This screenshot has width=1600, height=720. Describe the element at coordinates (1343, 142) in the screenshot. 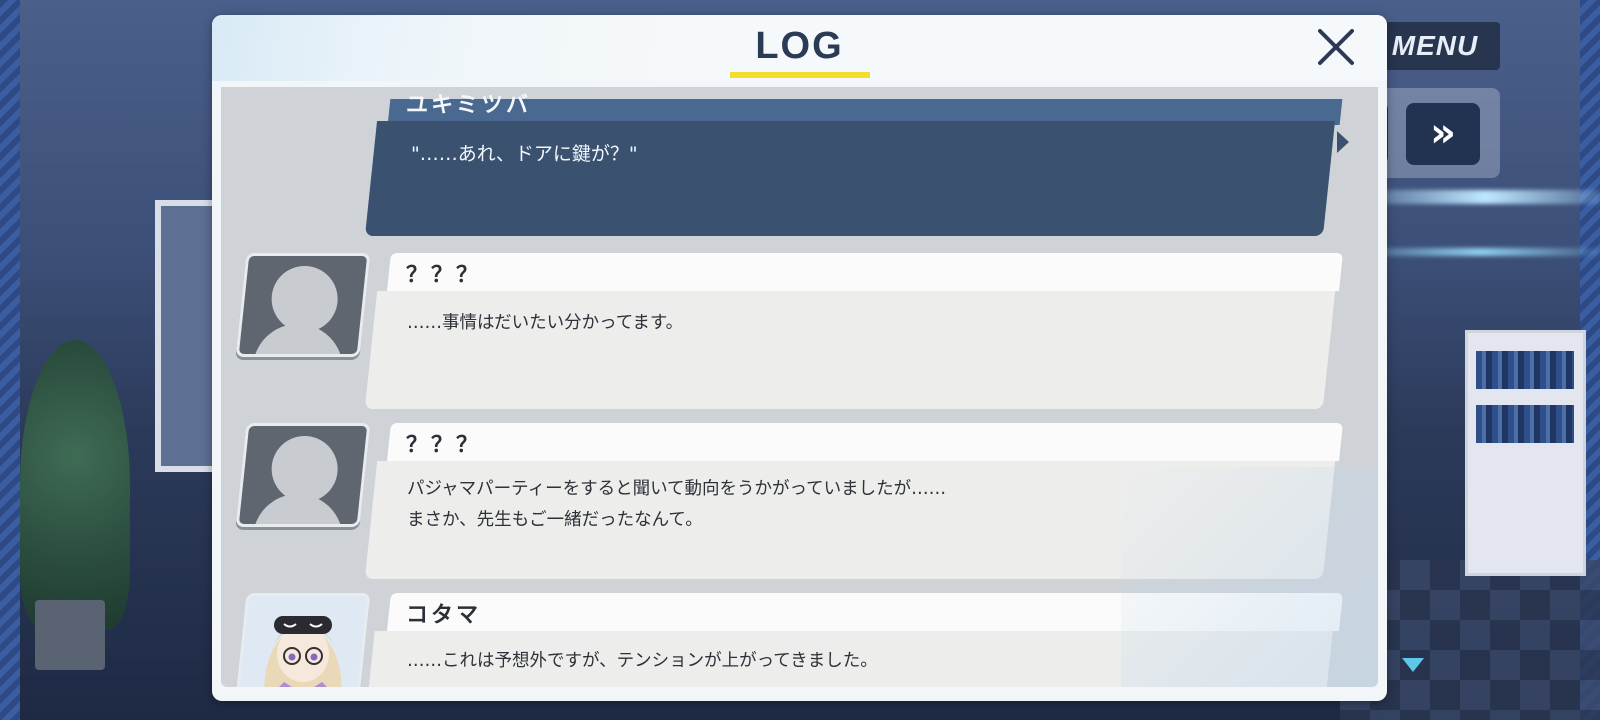

I see `current-pointer-icon` at that location.